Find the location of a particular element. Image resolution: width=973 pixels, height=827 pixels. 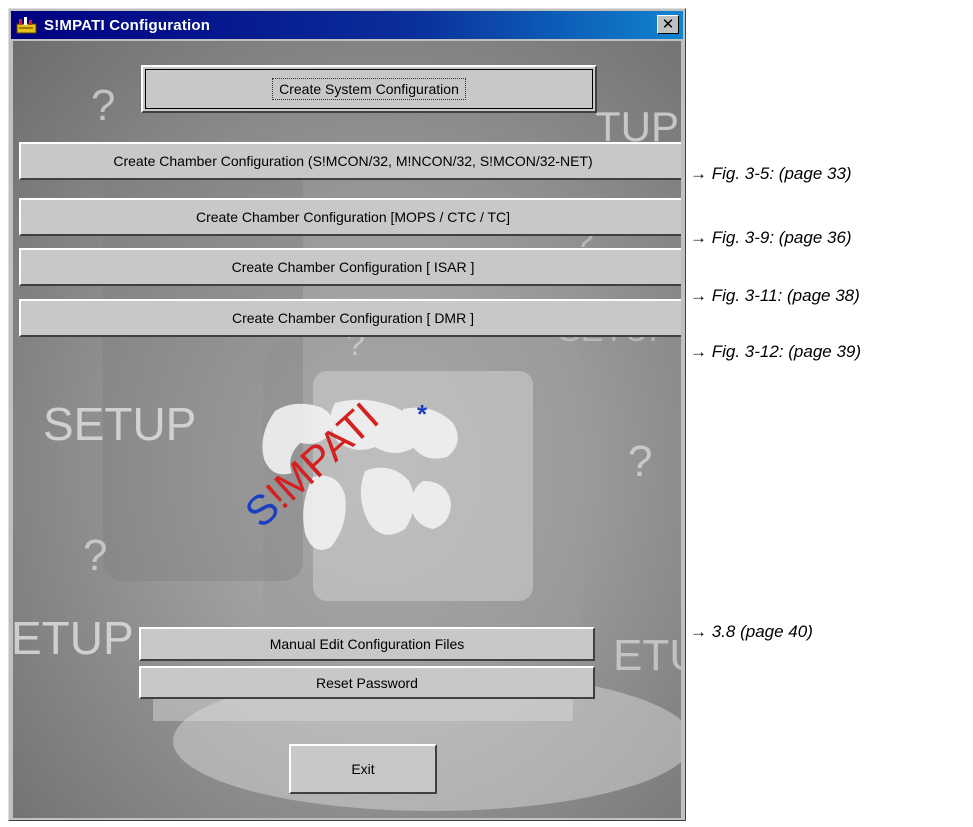

close-button: ✕ is located at coordinates (668, 24).